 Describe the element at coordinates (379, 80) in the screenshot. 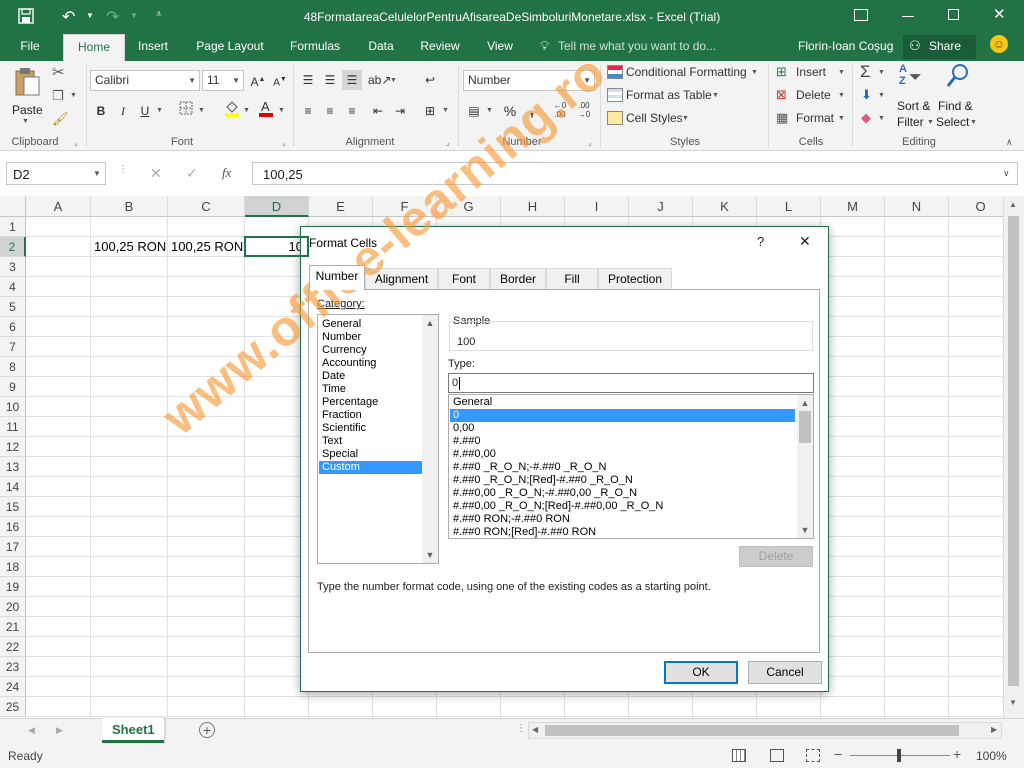

I see `orientation-icon: ab↗` at that location.